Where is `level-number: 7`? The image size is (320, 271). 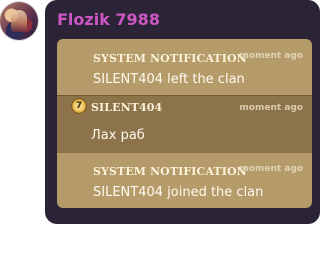
level-number: 7 is located at coordinates (79, 106).